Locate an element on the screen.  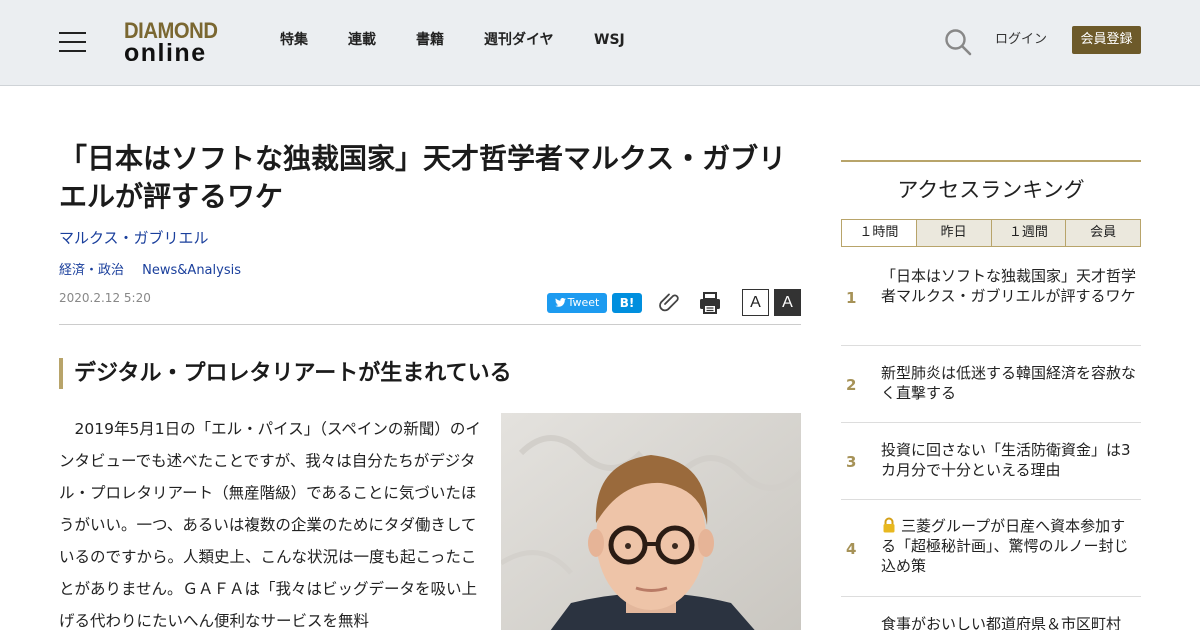
register-button: 会員登録 is located at coordinates (1106, 40).